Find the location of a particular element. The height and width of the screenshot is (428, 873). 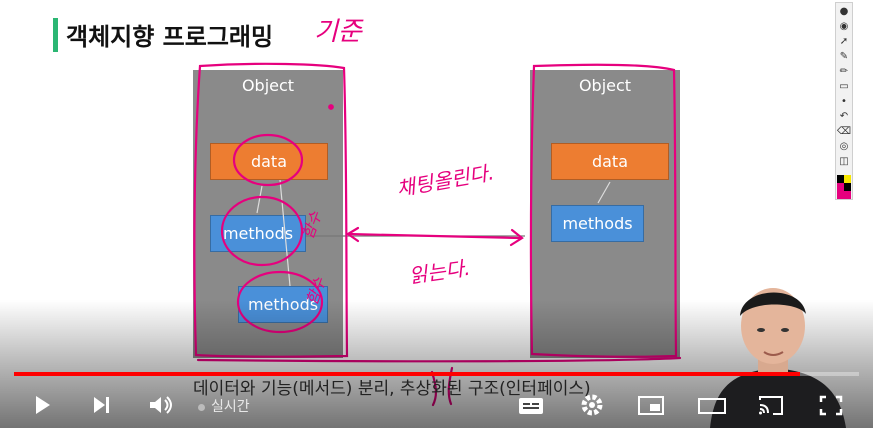

ink-text-top: 기준 is located at coordinates (339, 32).